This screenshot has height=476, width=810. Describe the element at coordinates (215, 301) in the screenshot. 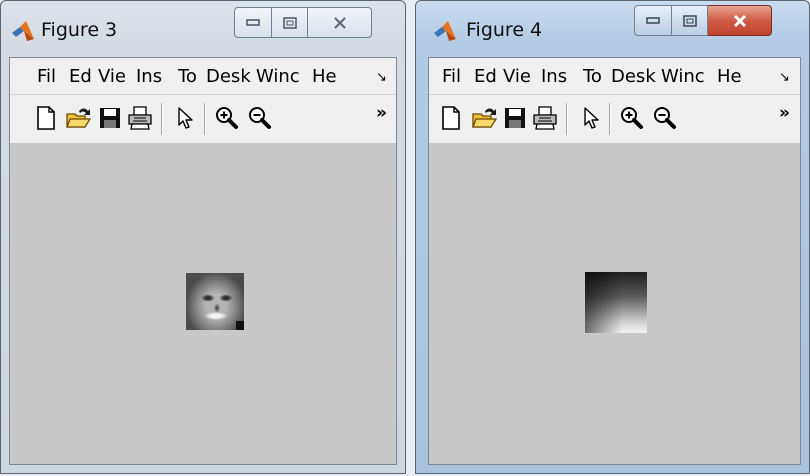

I see `face-image` at that location.